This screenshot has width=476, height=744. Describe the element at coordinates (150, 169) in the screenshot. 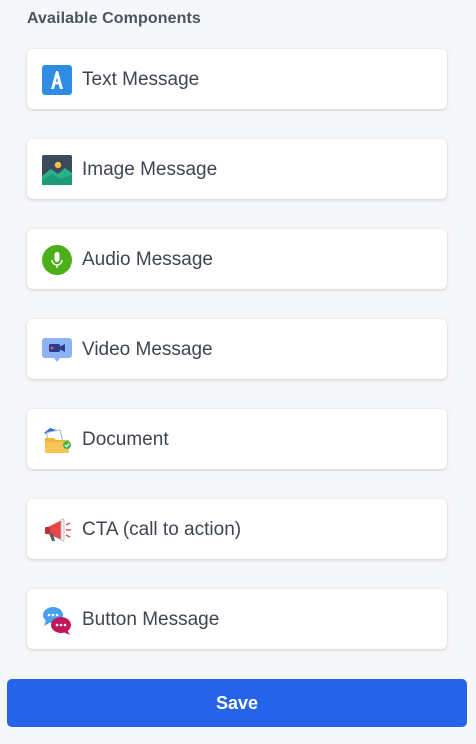

I see `component-label: Image Message` at that location.